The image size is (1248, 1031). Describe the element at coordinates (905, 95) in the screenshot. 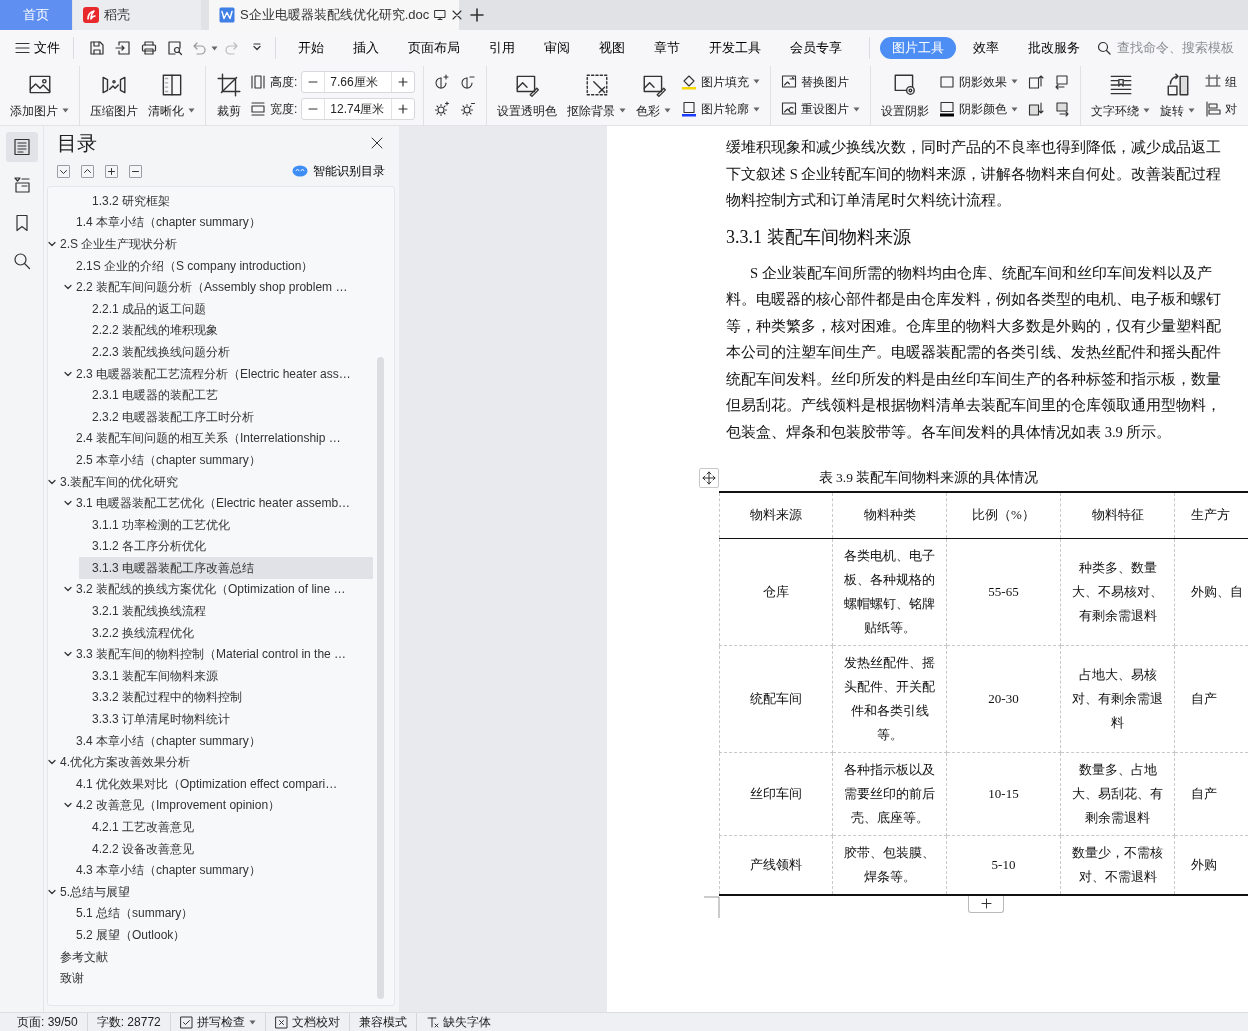

I see `ribbon-button: 设置阴影` at that location.